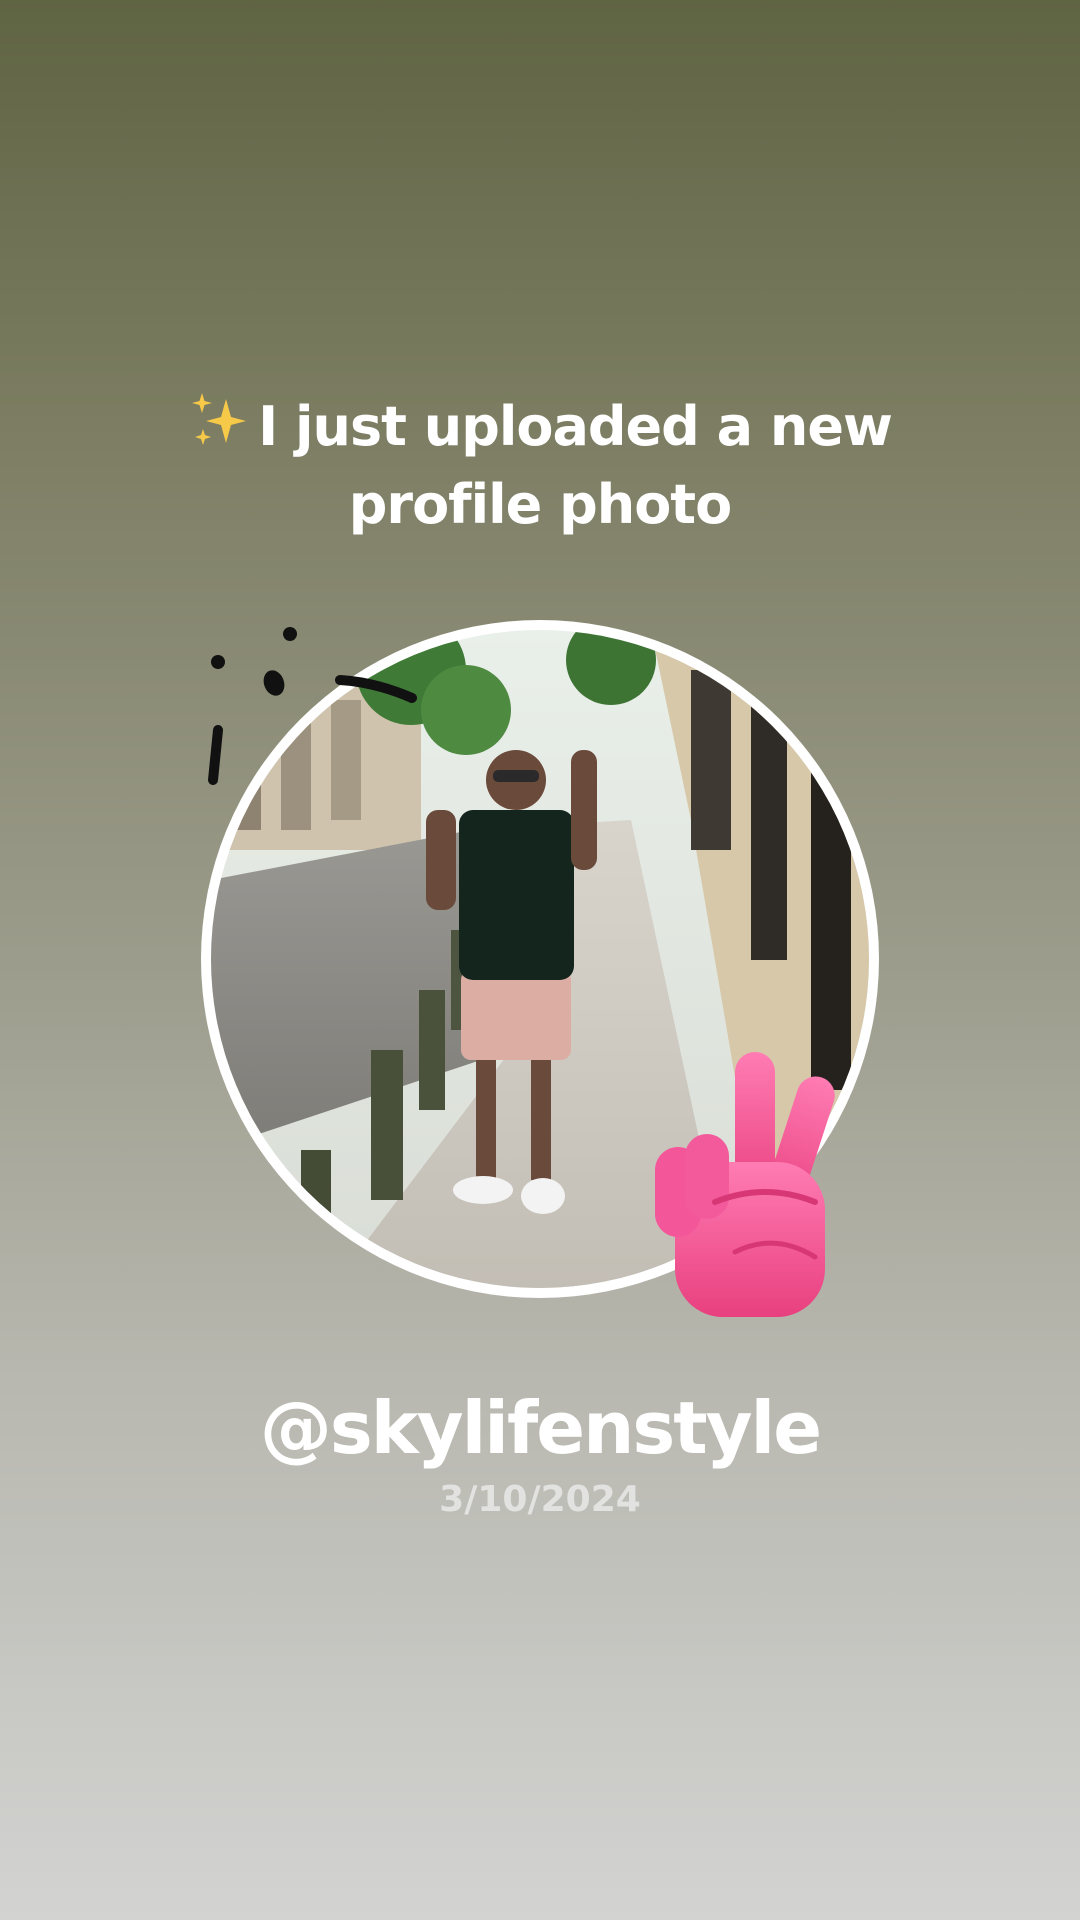  I want to click on username: @skylifenstyle, so click(540, 1428).